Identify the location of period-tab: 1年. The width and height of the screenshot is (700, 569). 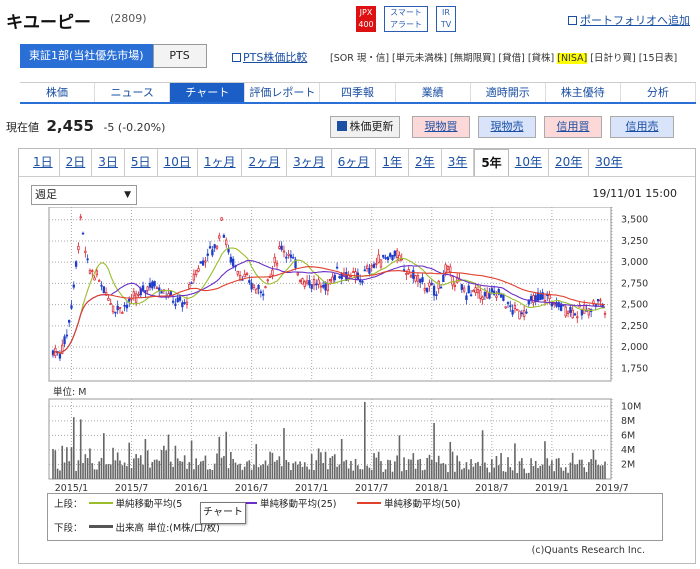
(393, 162).